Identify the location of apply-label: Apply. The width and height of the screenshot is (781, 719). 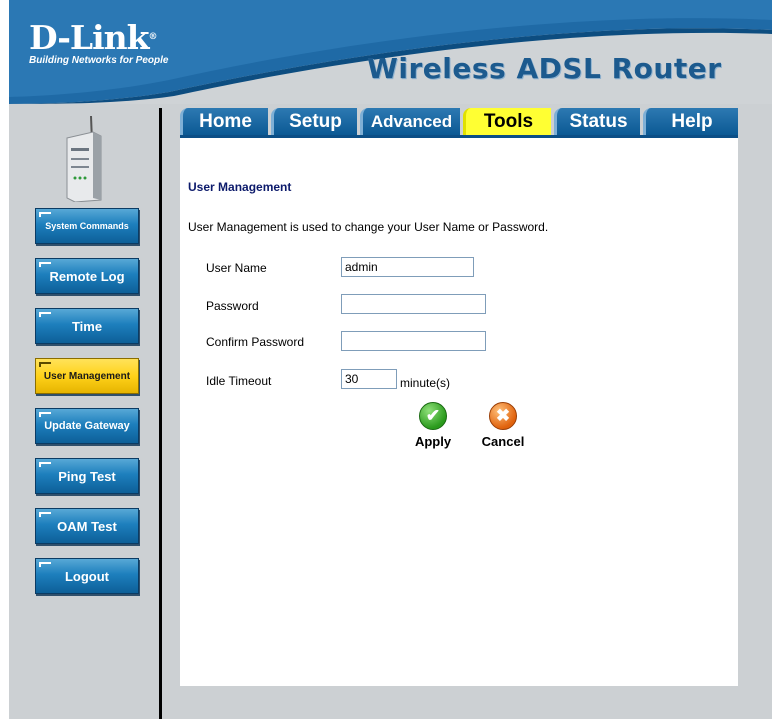
(433, 441).